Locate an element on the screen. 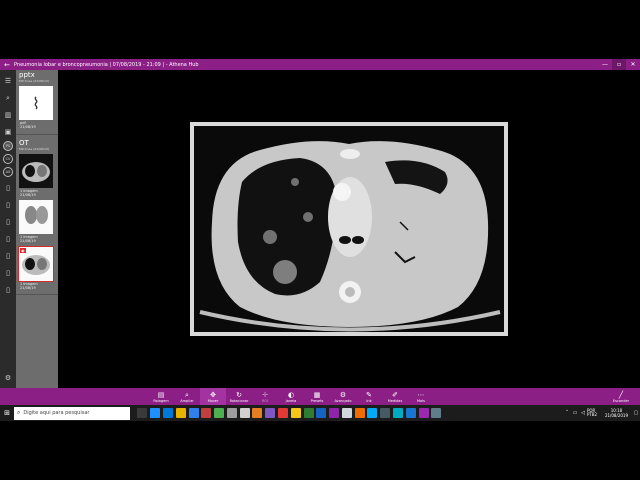  tool-label: Mais is located at coordinates (421, 400).